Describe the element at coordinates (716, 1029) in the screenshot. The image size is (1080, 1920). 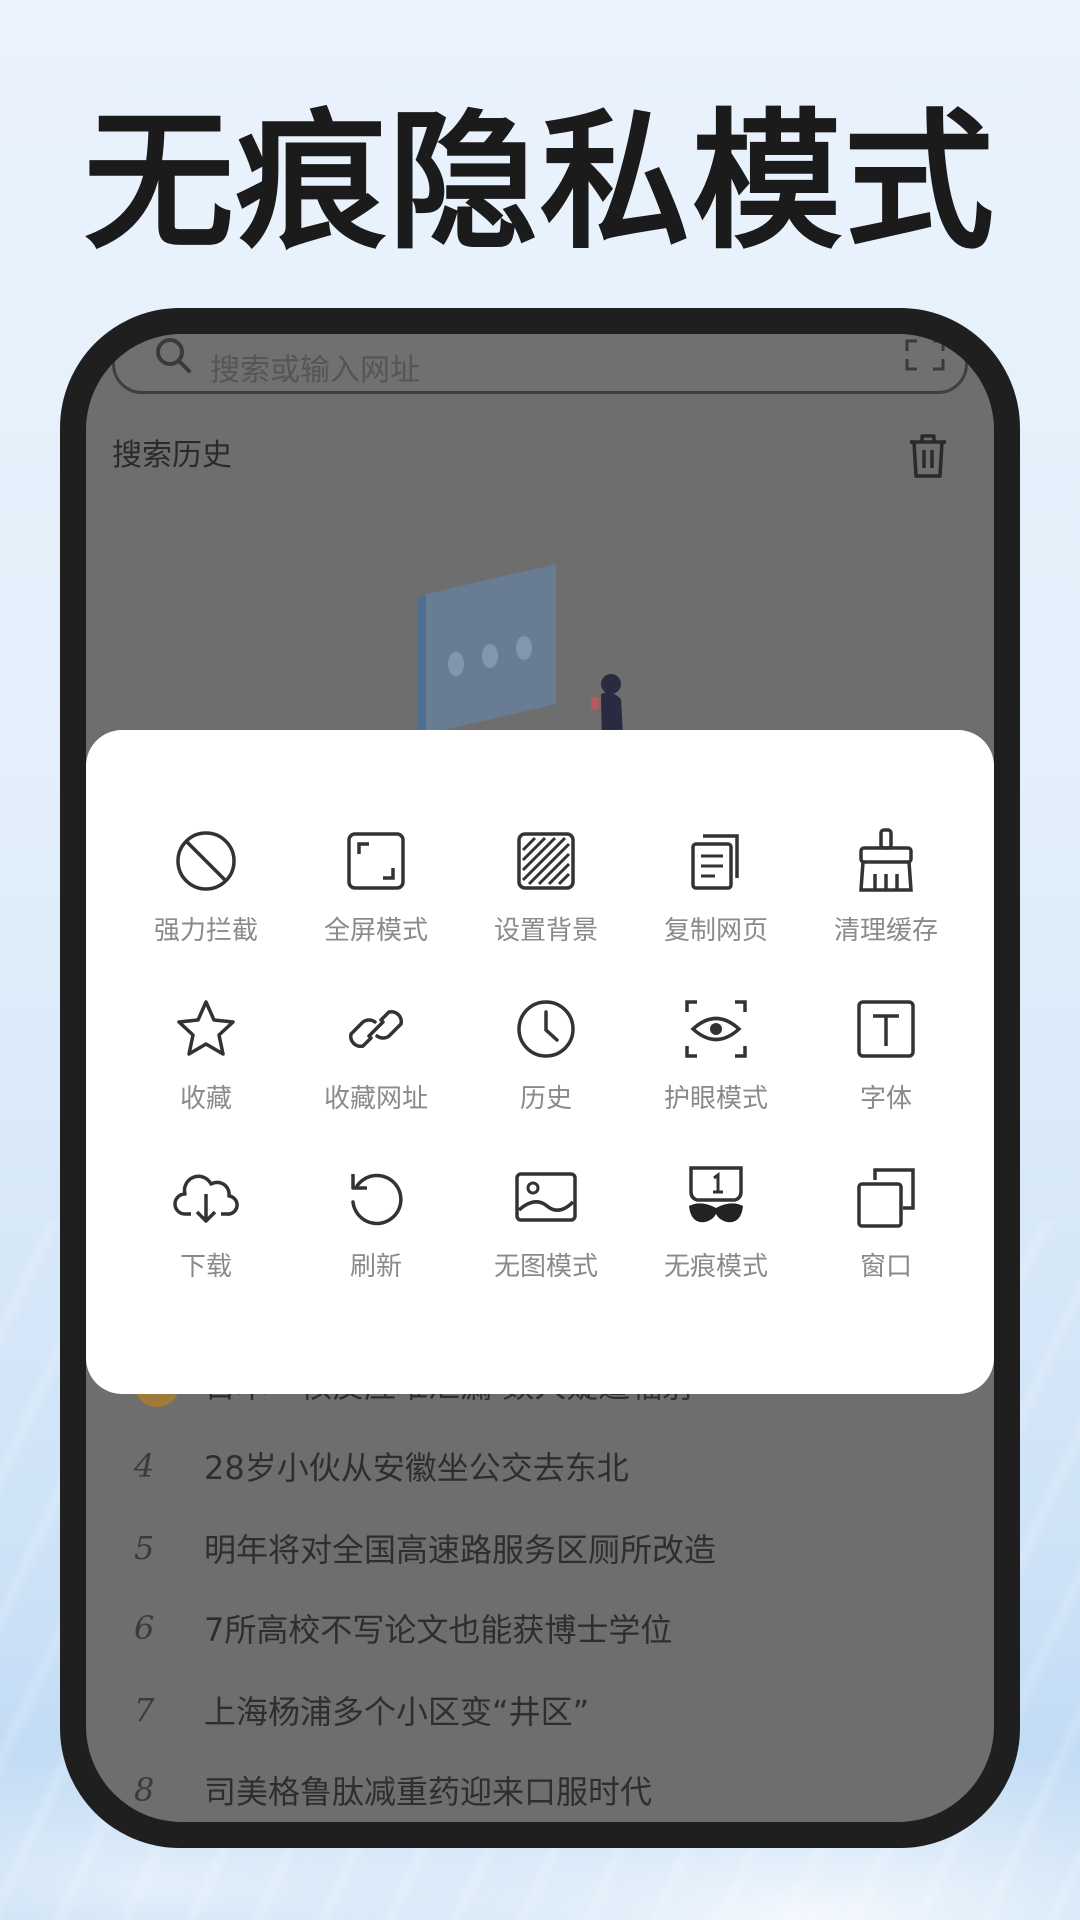
I see `eye-icon` at that location.